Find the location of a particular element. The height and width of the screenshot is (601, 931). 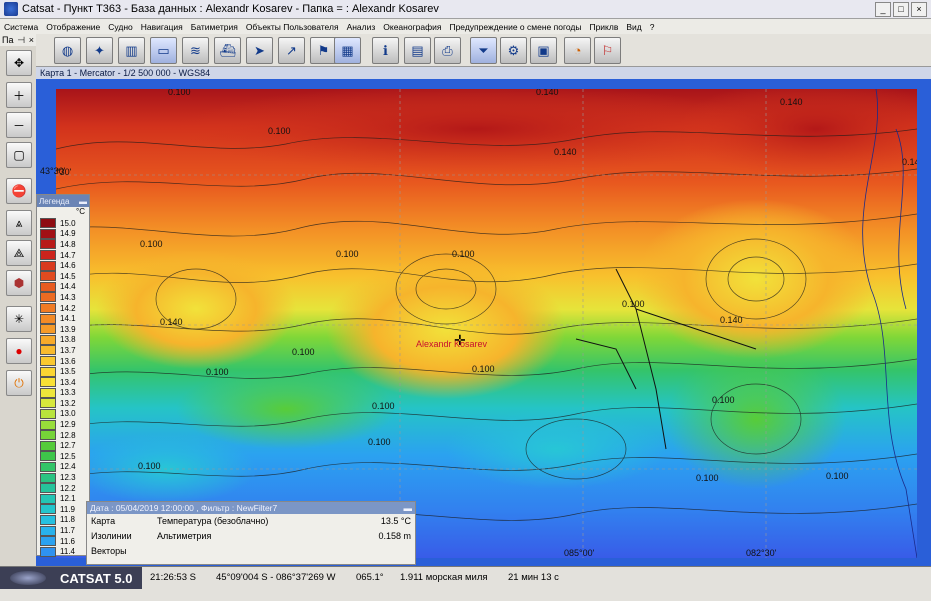

monitor-icon: ▭ is located at coordinates (163, 50).